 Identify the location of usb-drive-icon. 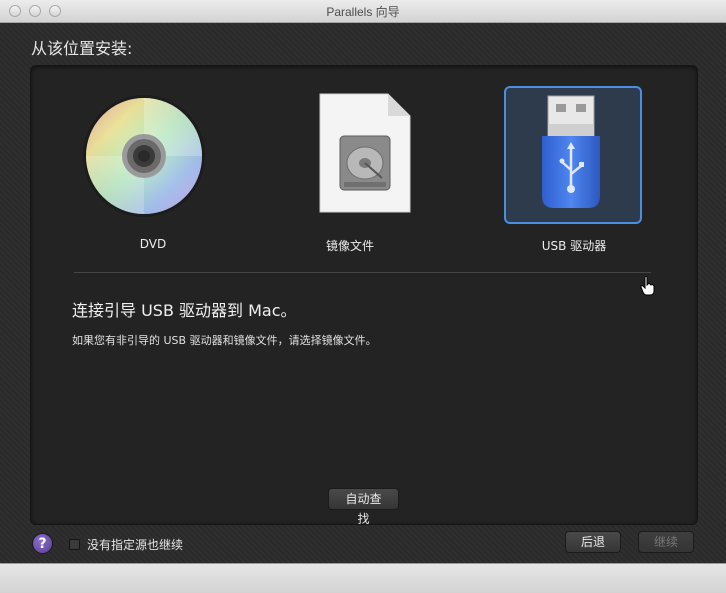
(571, 151).